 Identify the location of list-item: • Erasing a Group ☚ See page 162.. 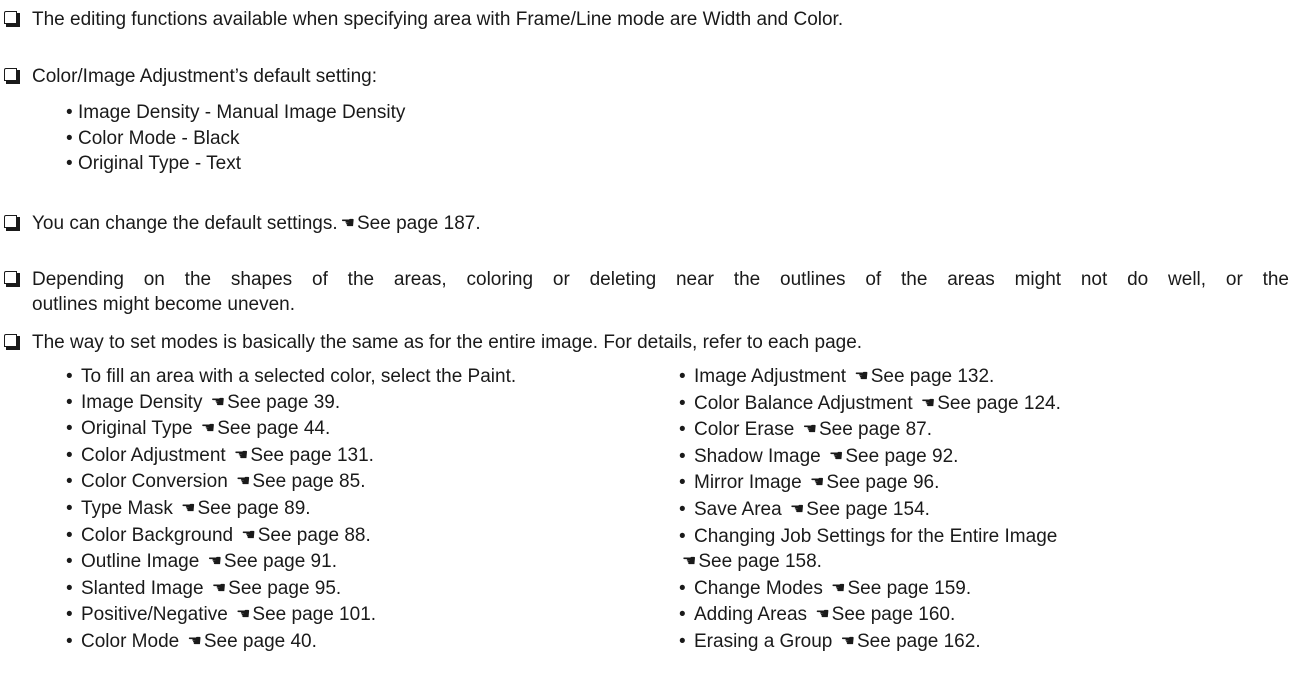
(870, 642).